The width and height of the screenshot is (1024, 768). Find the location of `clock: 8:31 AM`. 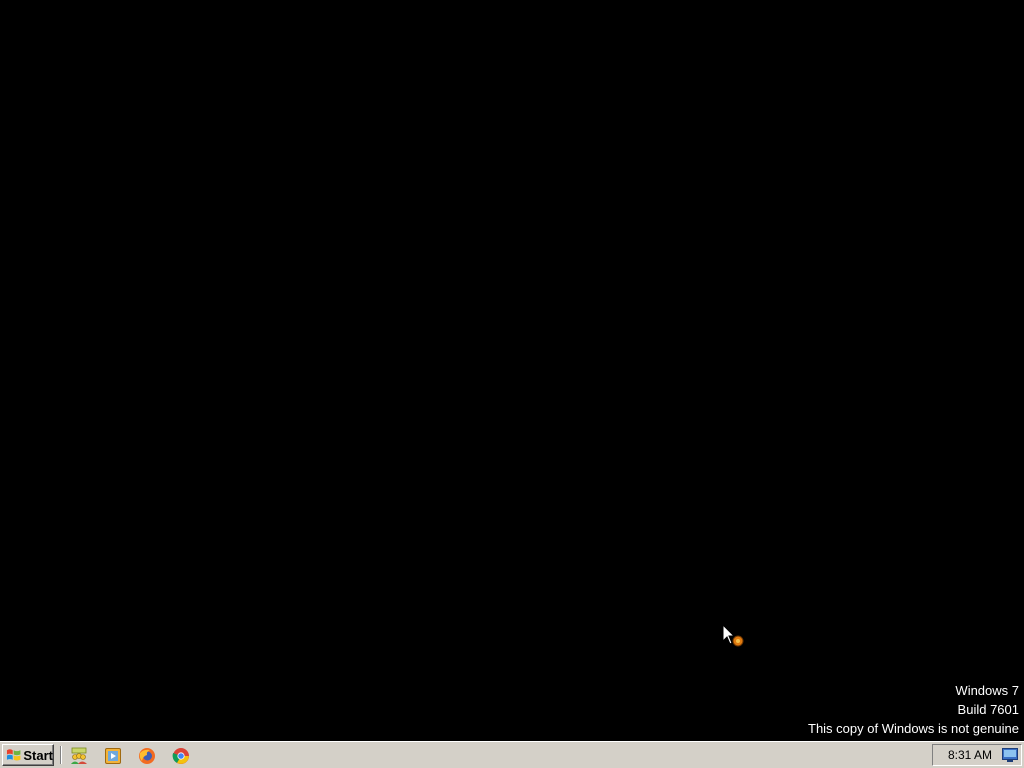

clock: 8:31 AM is located at coordinates (970, 755).